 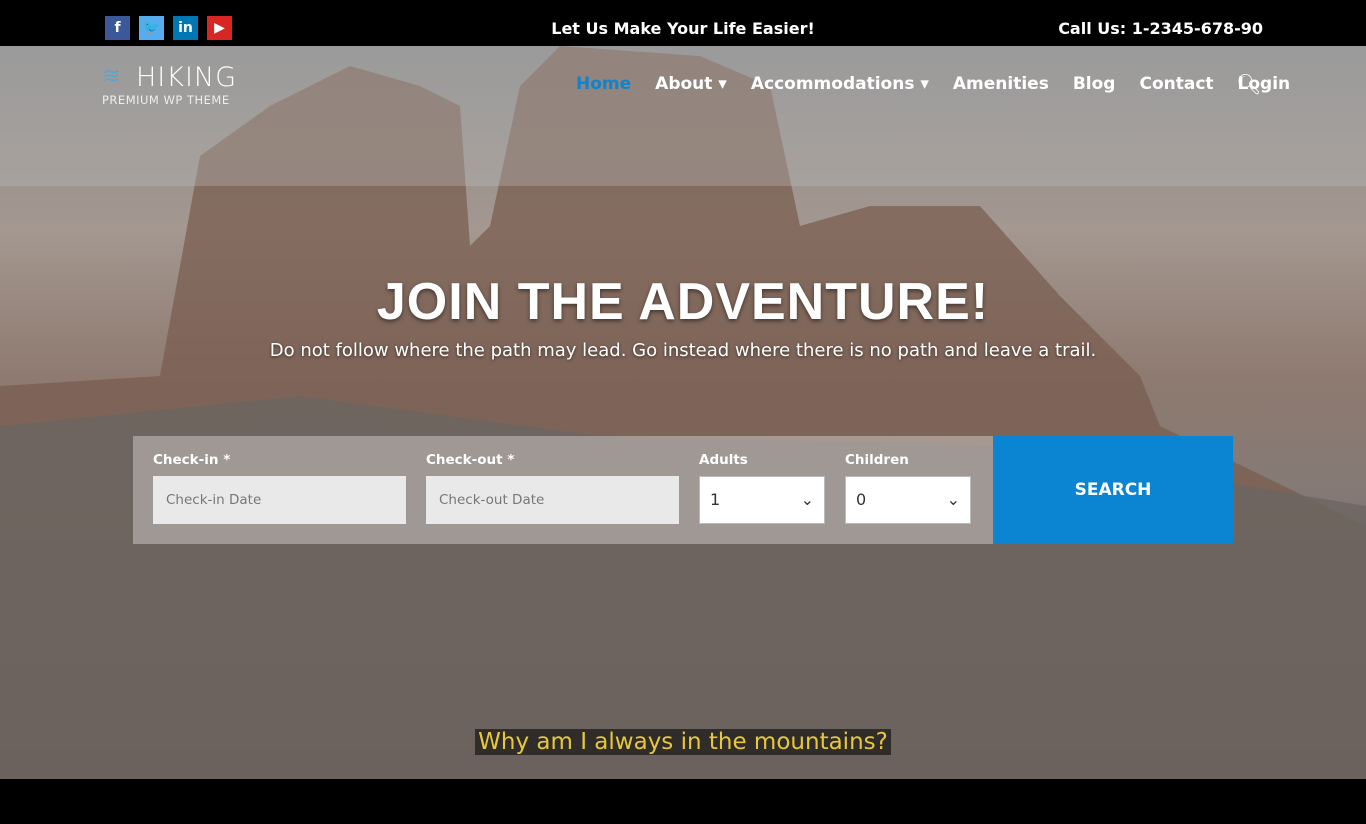 I want to click on nav-home: Home, so click(x=603, y=84).